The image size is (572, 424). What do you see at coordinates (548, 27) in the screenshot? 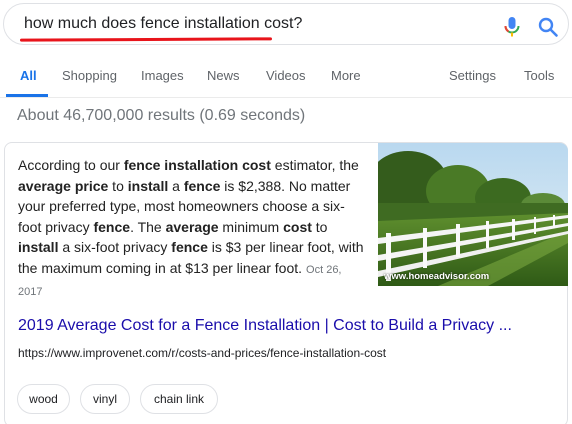
I see `search-icon` at bounding box center [548, 27].